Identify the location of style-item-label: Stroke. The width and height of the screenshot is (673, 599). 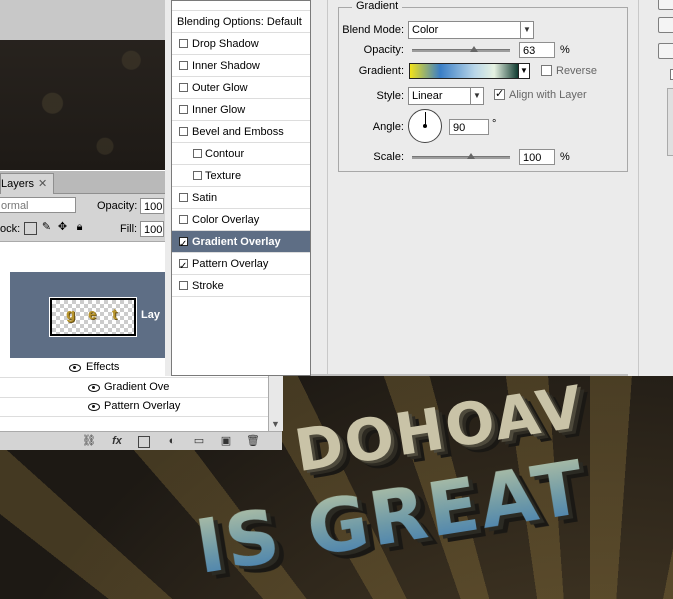
(208, 286).